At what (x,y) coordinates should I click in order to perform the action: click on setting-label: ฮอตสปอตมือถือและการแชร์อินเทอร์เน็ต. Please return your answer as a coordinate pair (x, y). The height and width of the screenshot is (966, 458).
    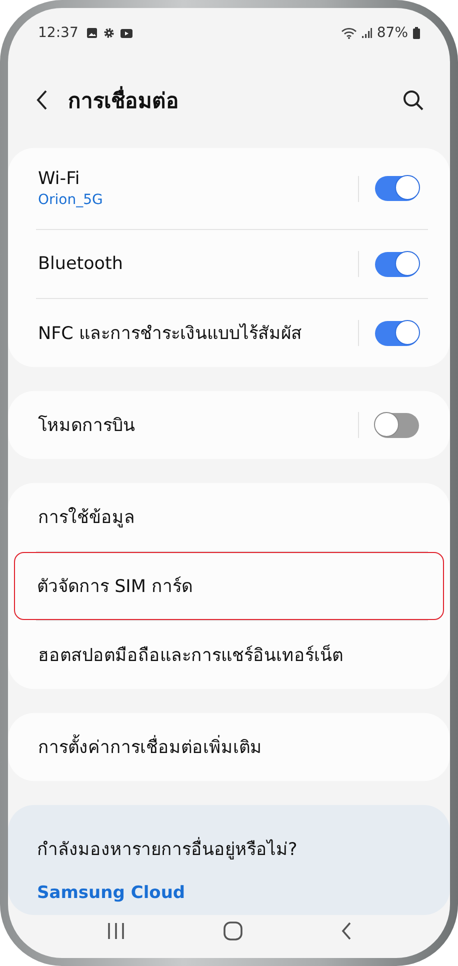
    Looking at the image, I should click on (191, 656).